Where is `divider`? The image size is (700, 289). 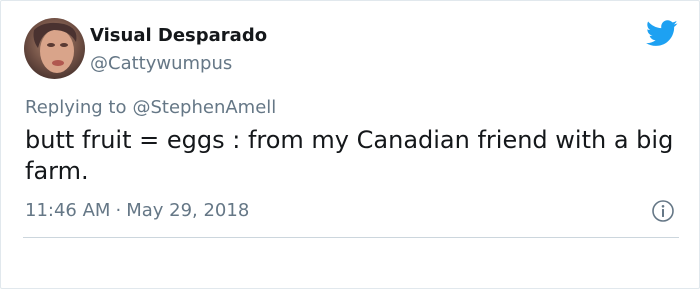
divider is located at coordinates (351, 237).